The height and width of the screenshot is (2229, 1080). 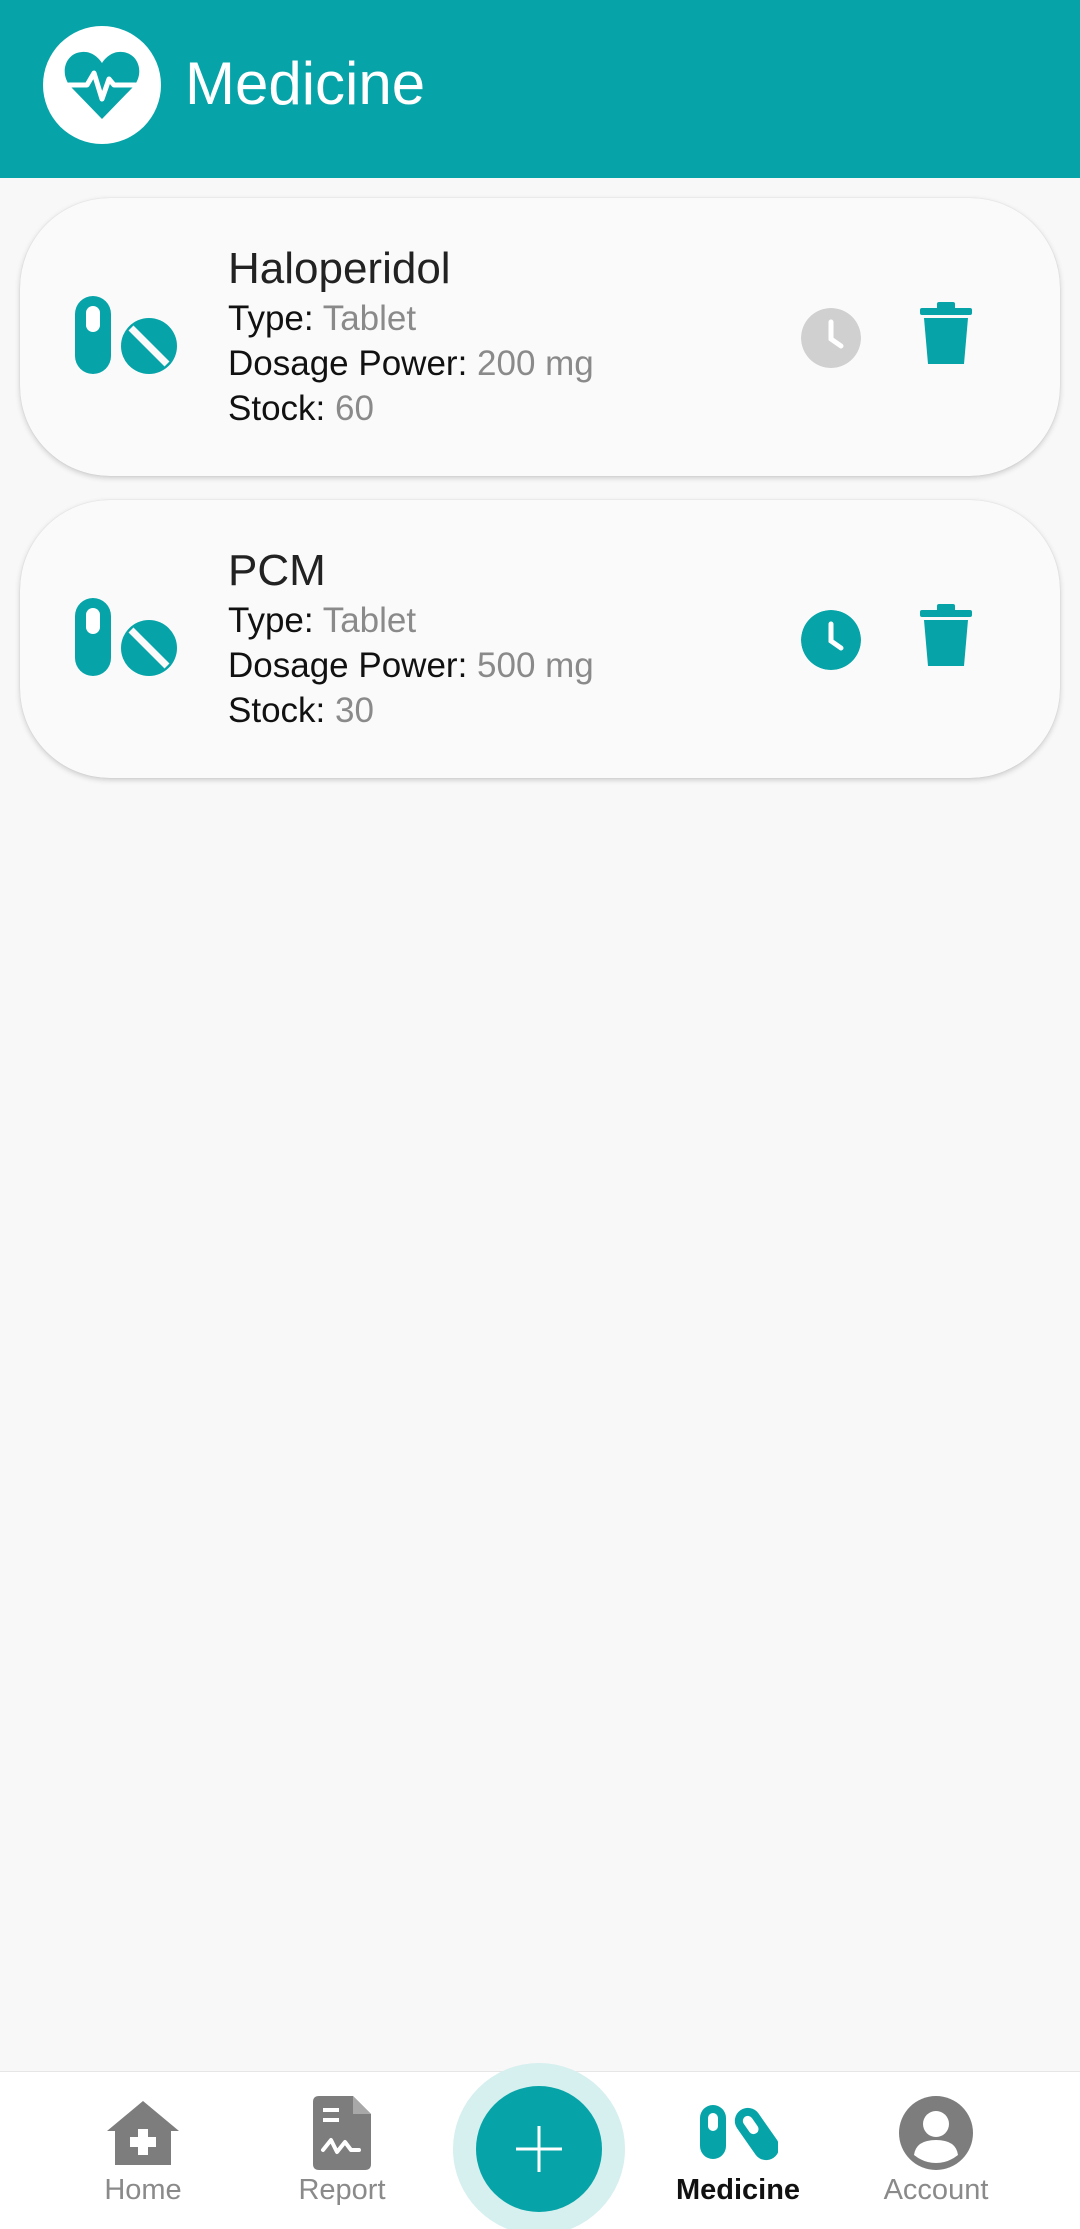 I want to click on app-bar: Medicine, so click(x=540, y=89).